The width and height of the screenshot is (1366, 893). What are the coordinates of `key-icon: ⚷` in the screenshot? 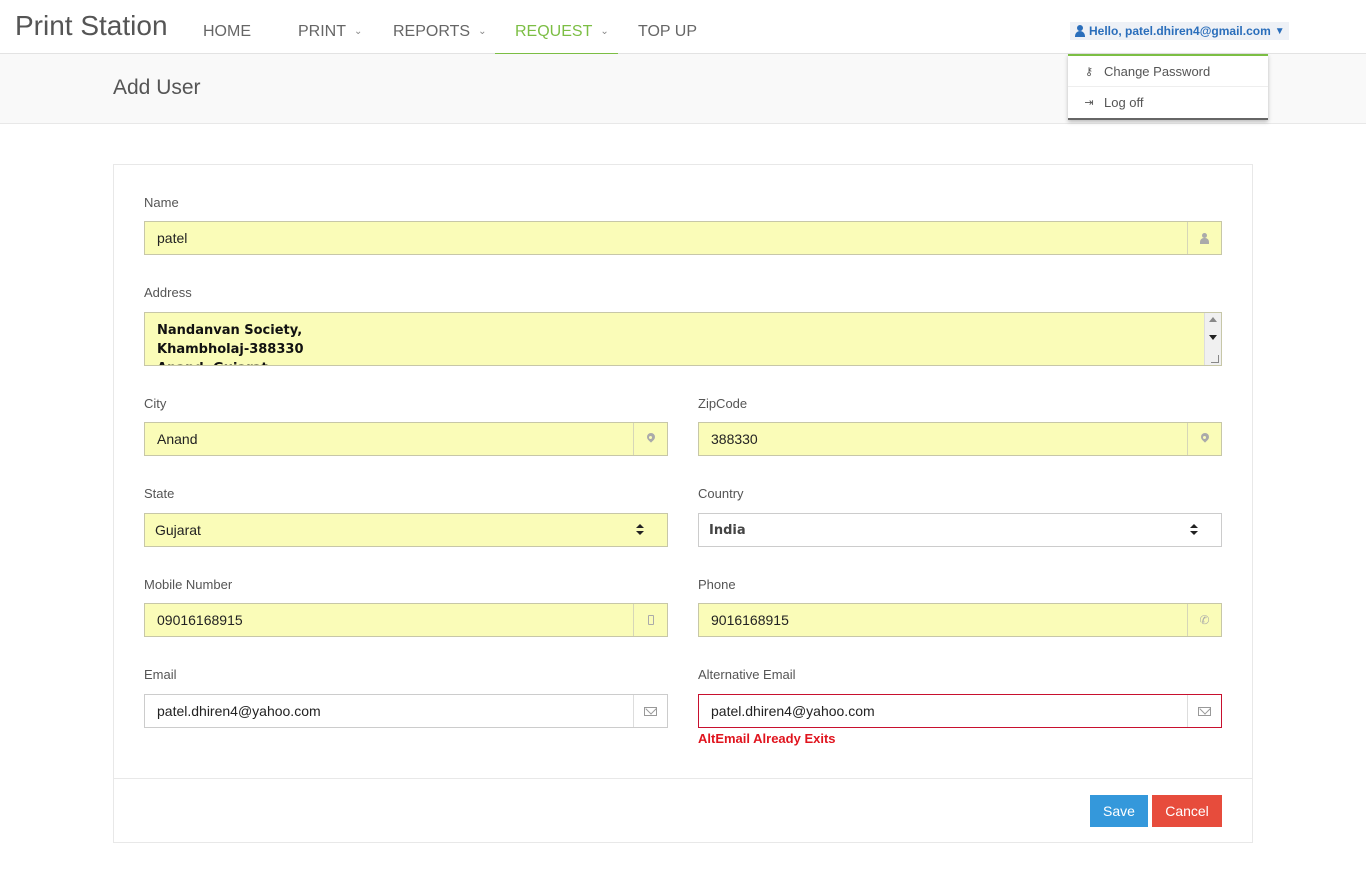 It's located at (1089, 71).